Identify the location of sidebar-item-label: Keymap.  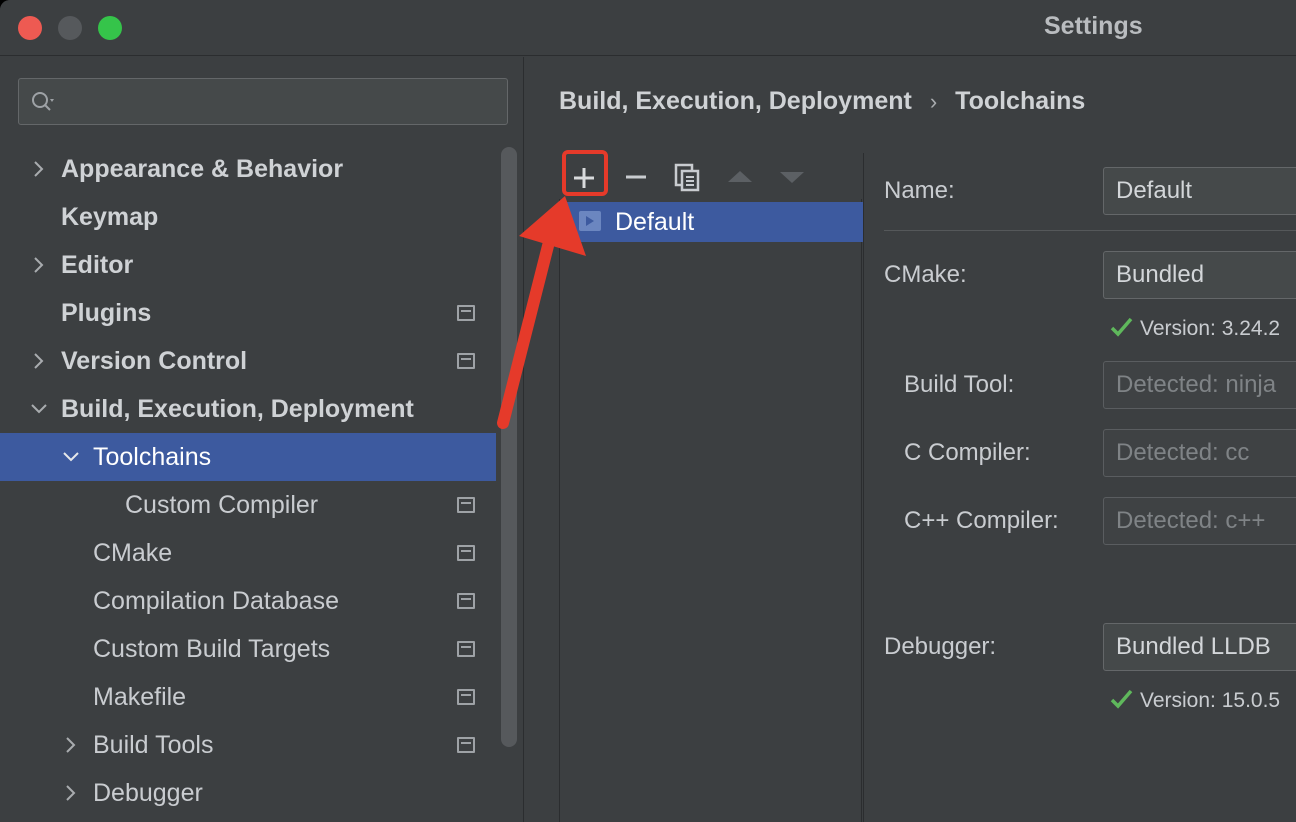
(110, 217).